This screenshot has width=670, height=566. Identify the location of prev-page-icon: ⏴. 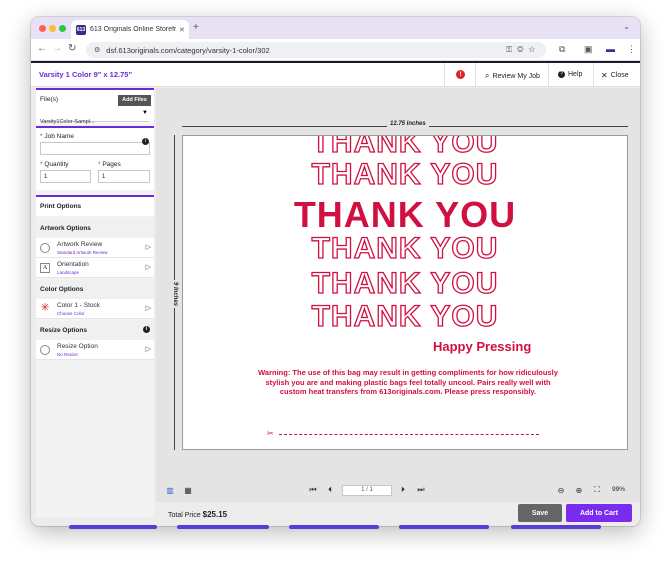
(330, 490).